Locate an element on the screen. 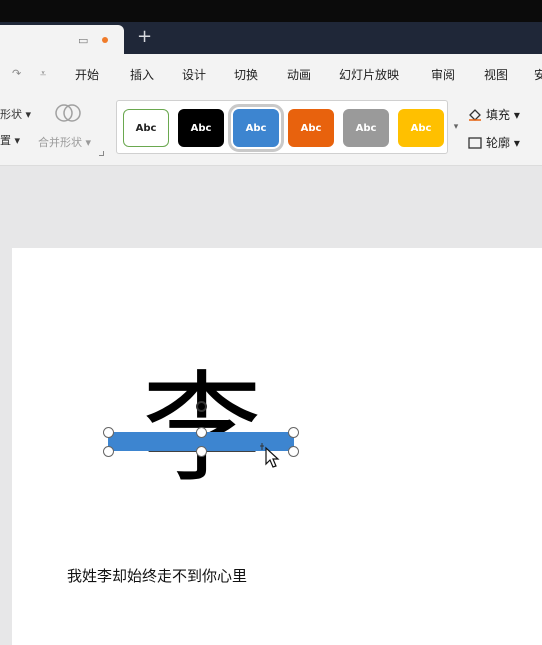  shape-style-orange: Abc is located at coordinates (311, 128).